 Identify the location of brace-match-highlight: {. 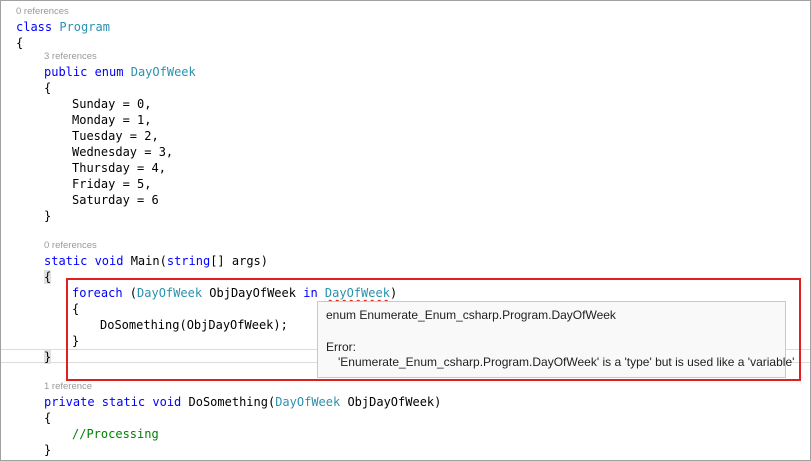
(48, 277).